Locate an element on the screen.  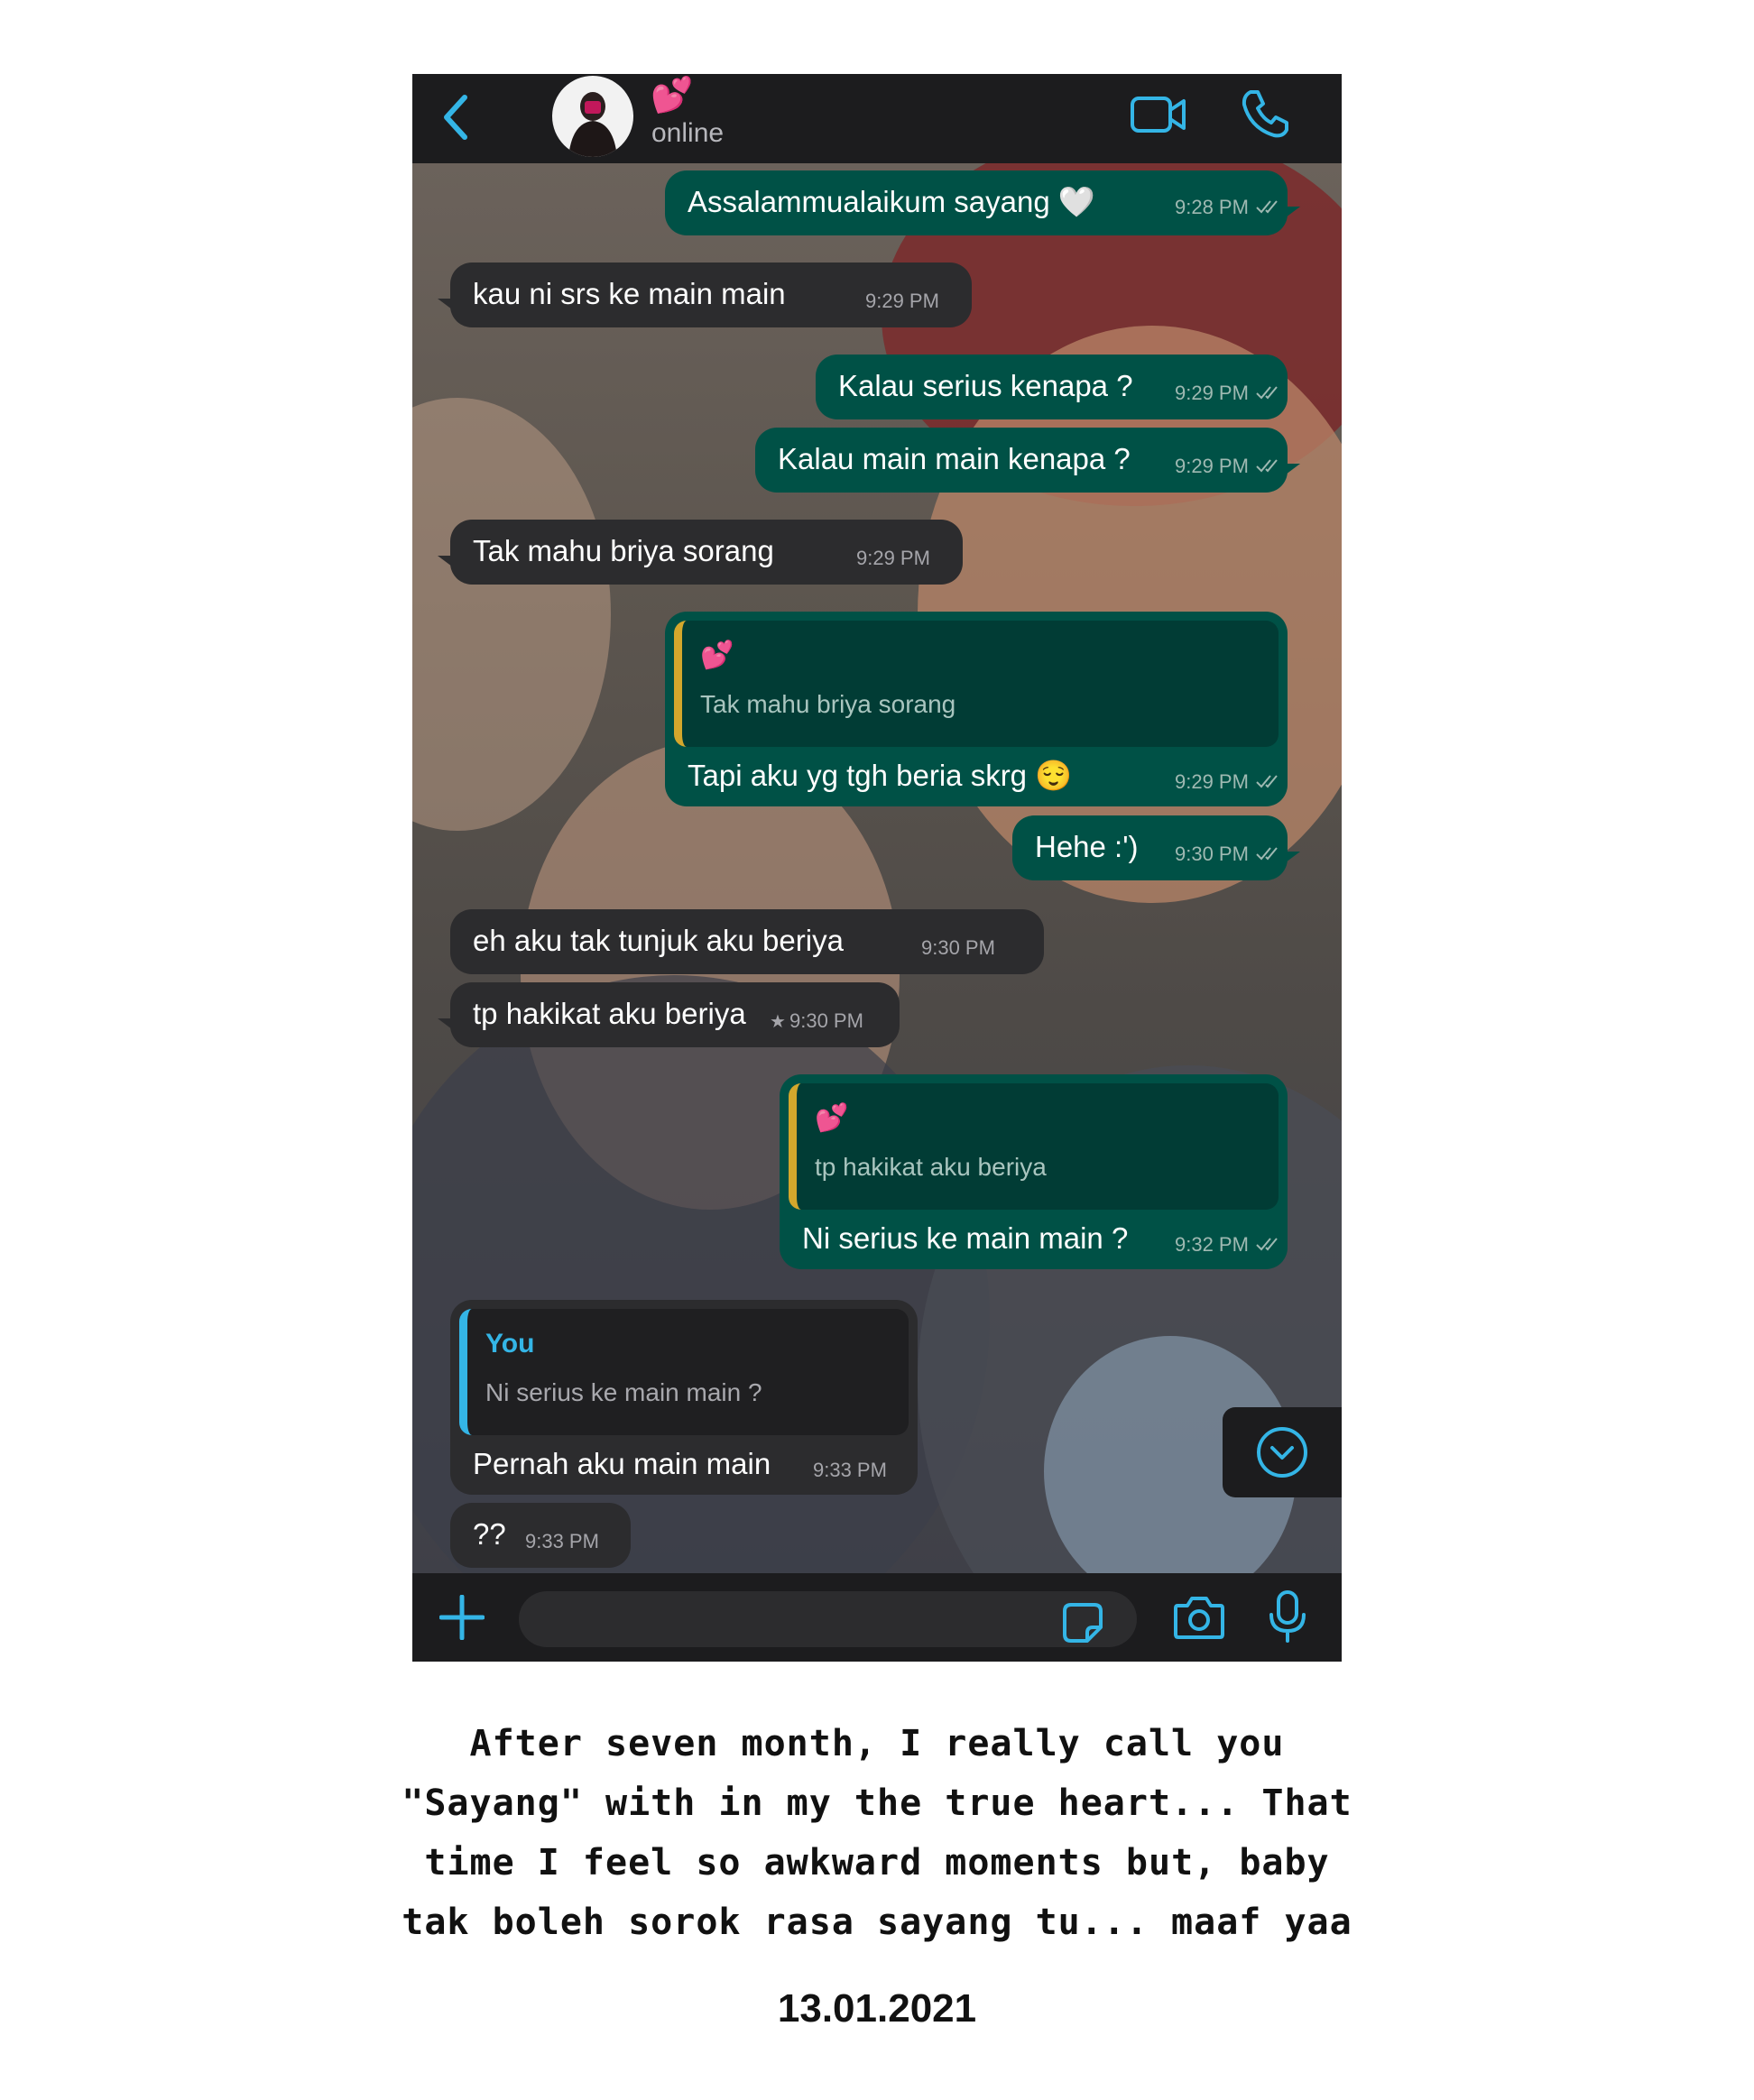
plus-icon is located at coordinates (462, 1617).